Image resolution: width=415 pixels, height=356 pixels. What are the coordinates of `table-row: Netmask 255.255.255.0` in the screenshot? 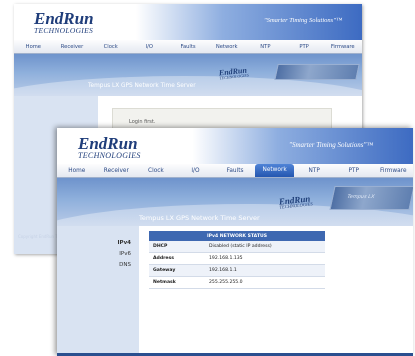 It's located at (237, 282).